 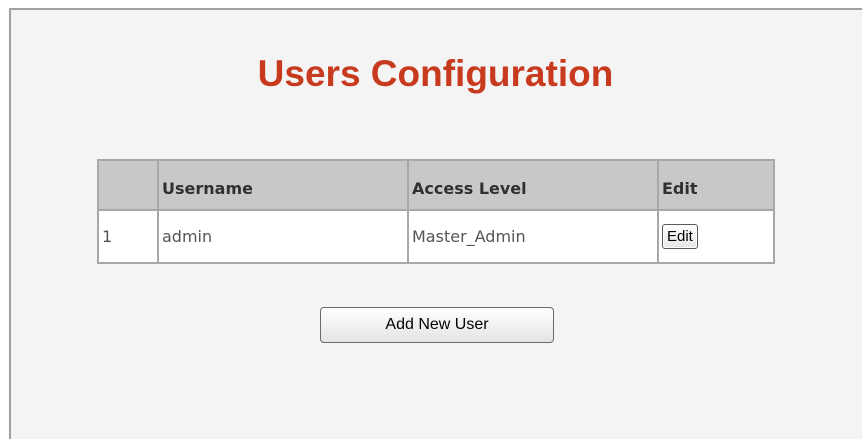 What do you see at coordinates (437, 325) in the screenshot?
I see `add-new-user-button: Add New User` at bounding box center [437, 325].